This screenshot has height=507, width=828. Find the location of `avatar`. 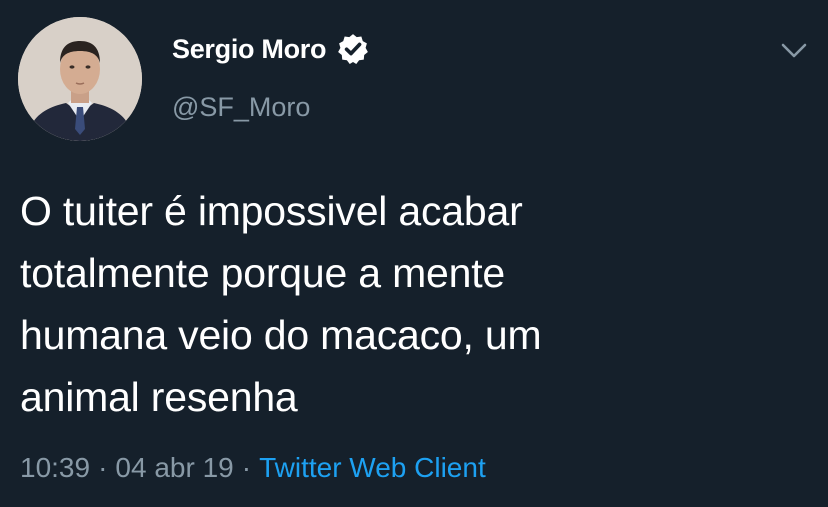

avatar is located at coordinates (80, 79).